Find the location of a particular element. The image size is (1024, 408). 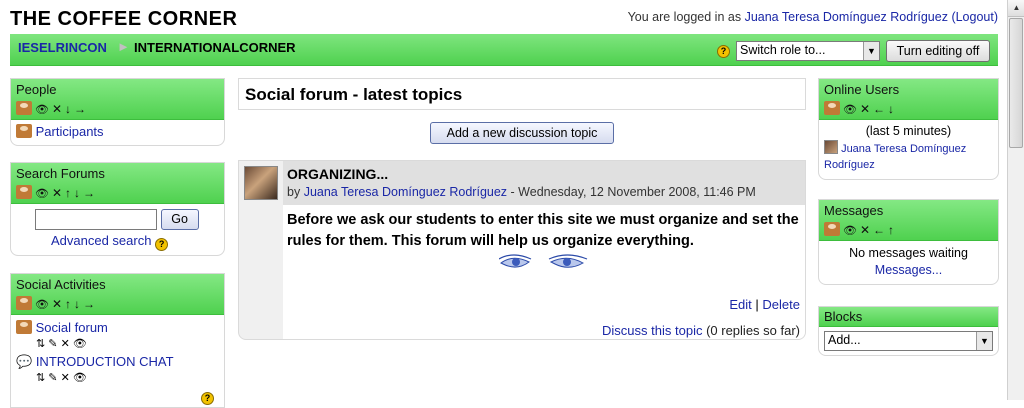

activity-controls: ⇅ ✎ ✕ 👁 is located at coordinates (117, 344).